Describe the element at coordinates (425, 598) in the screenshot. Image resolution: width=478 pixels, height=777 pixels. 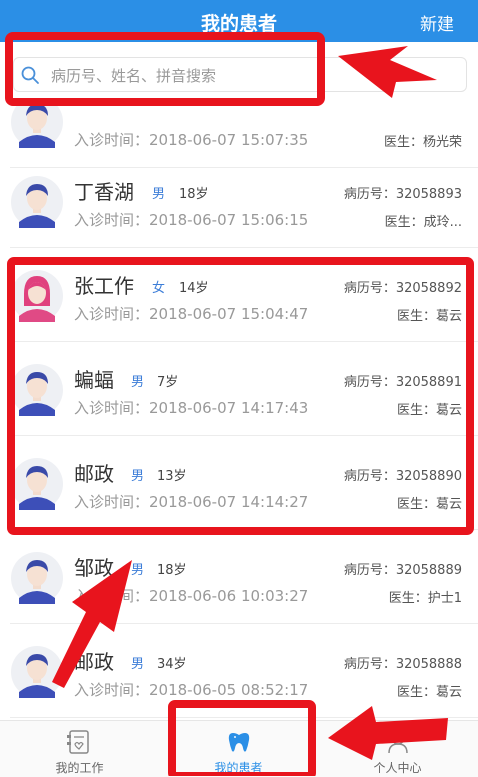
I see `doctor-name: 医生：护士1` at that location.